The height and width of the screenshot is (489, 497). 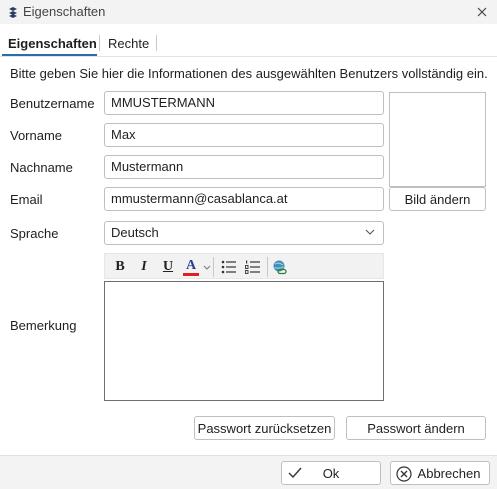 I want to click on reset-password-label: Passwort zurücksetzen, so click(x=264, y=428).